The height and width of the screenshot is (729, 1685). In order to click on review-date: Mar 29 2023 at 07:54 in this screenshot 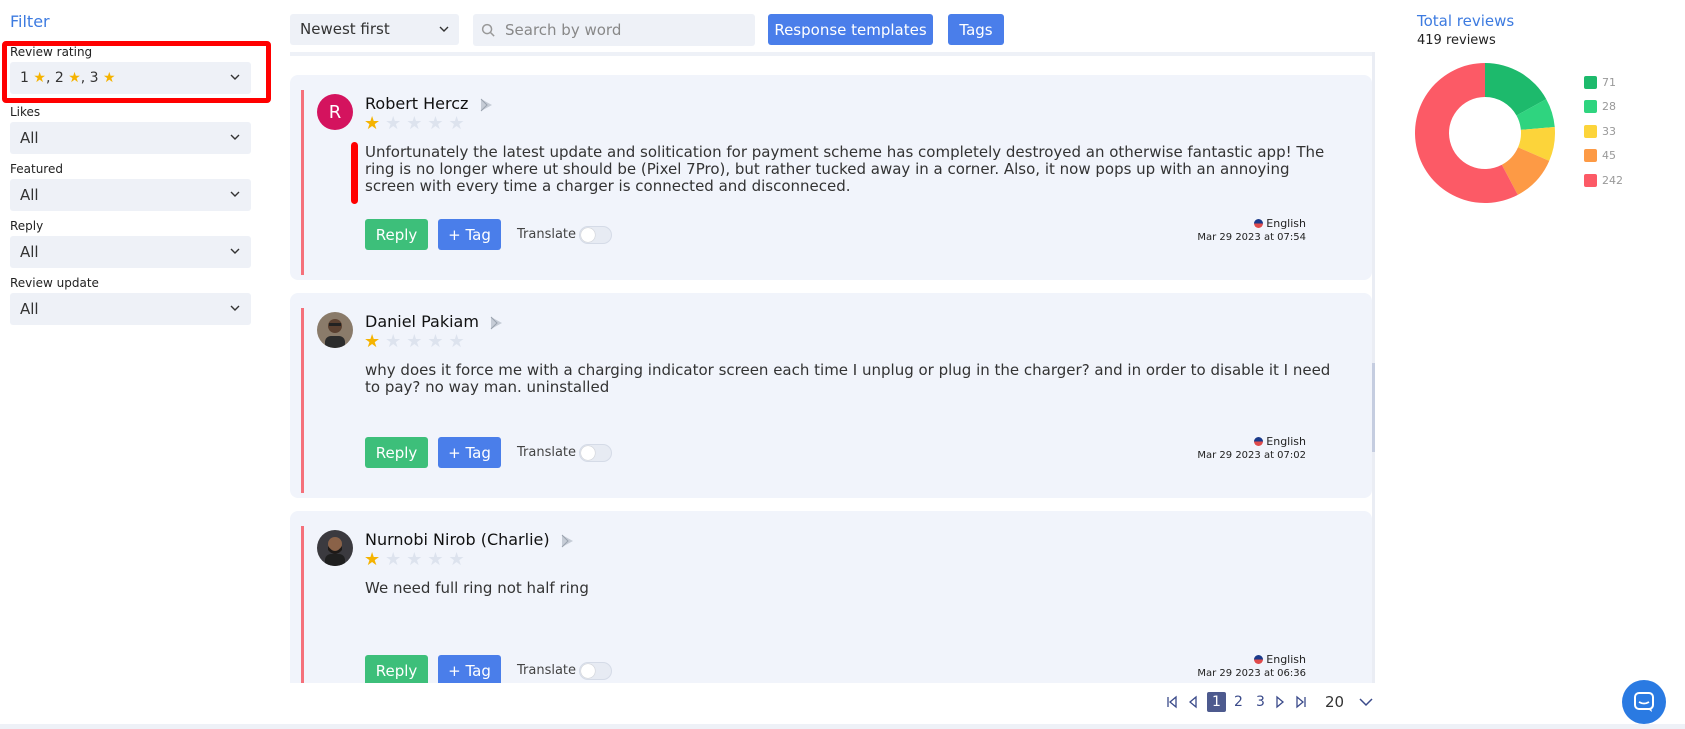, I will do `click(1251, 237)`.